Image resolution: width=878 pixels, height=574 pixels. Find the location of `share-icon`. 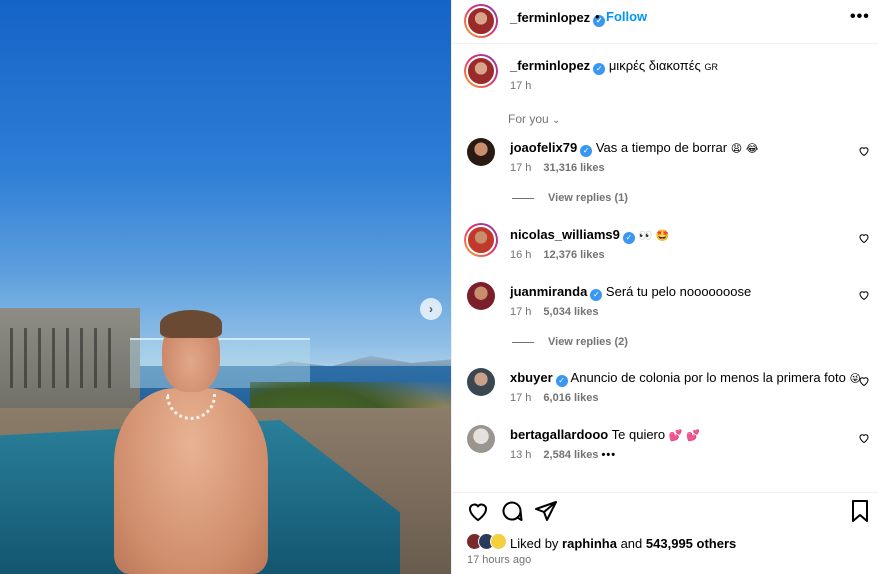

share-icon is located at coordinates (546, 511).